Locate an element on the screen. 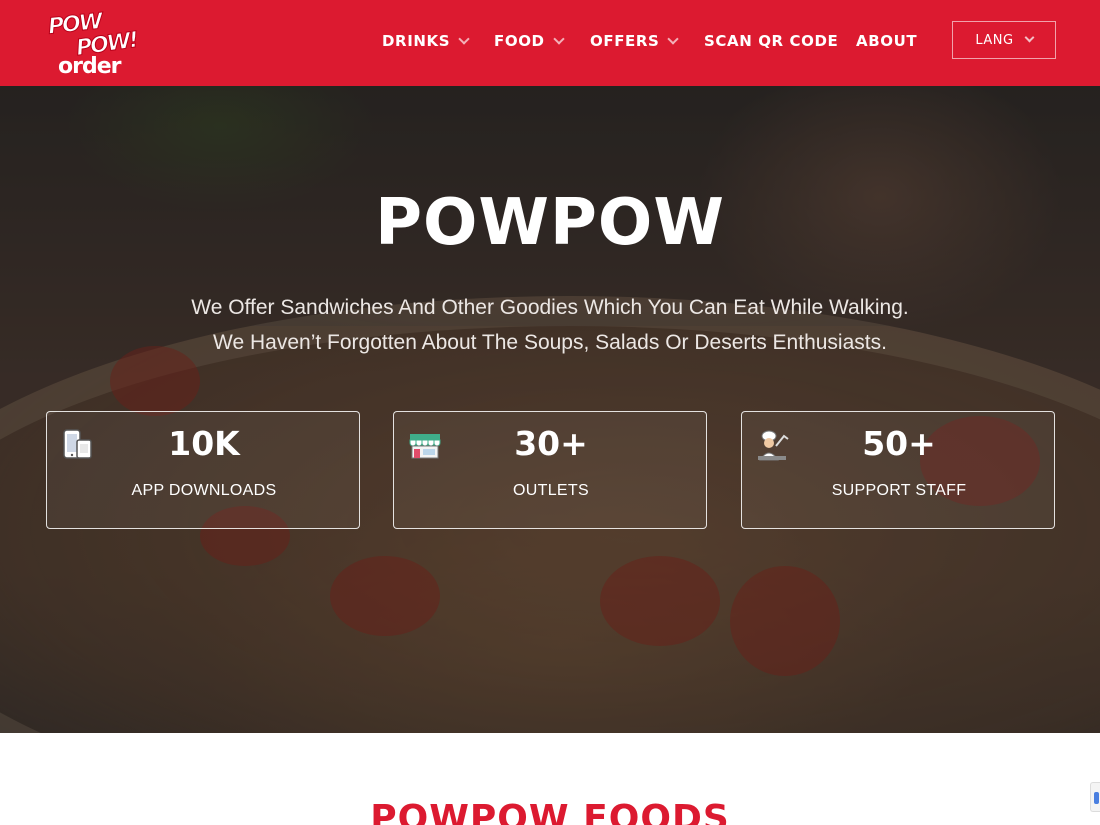 Image resolution: width=1100 pixels, height=825 pixels. nav-scan-qr-code: SCAN QR CODE is located at coordinates (771, 41).